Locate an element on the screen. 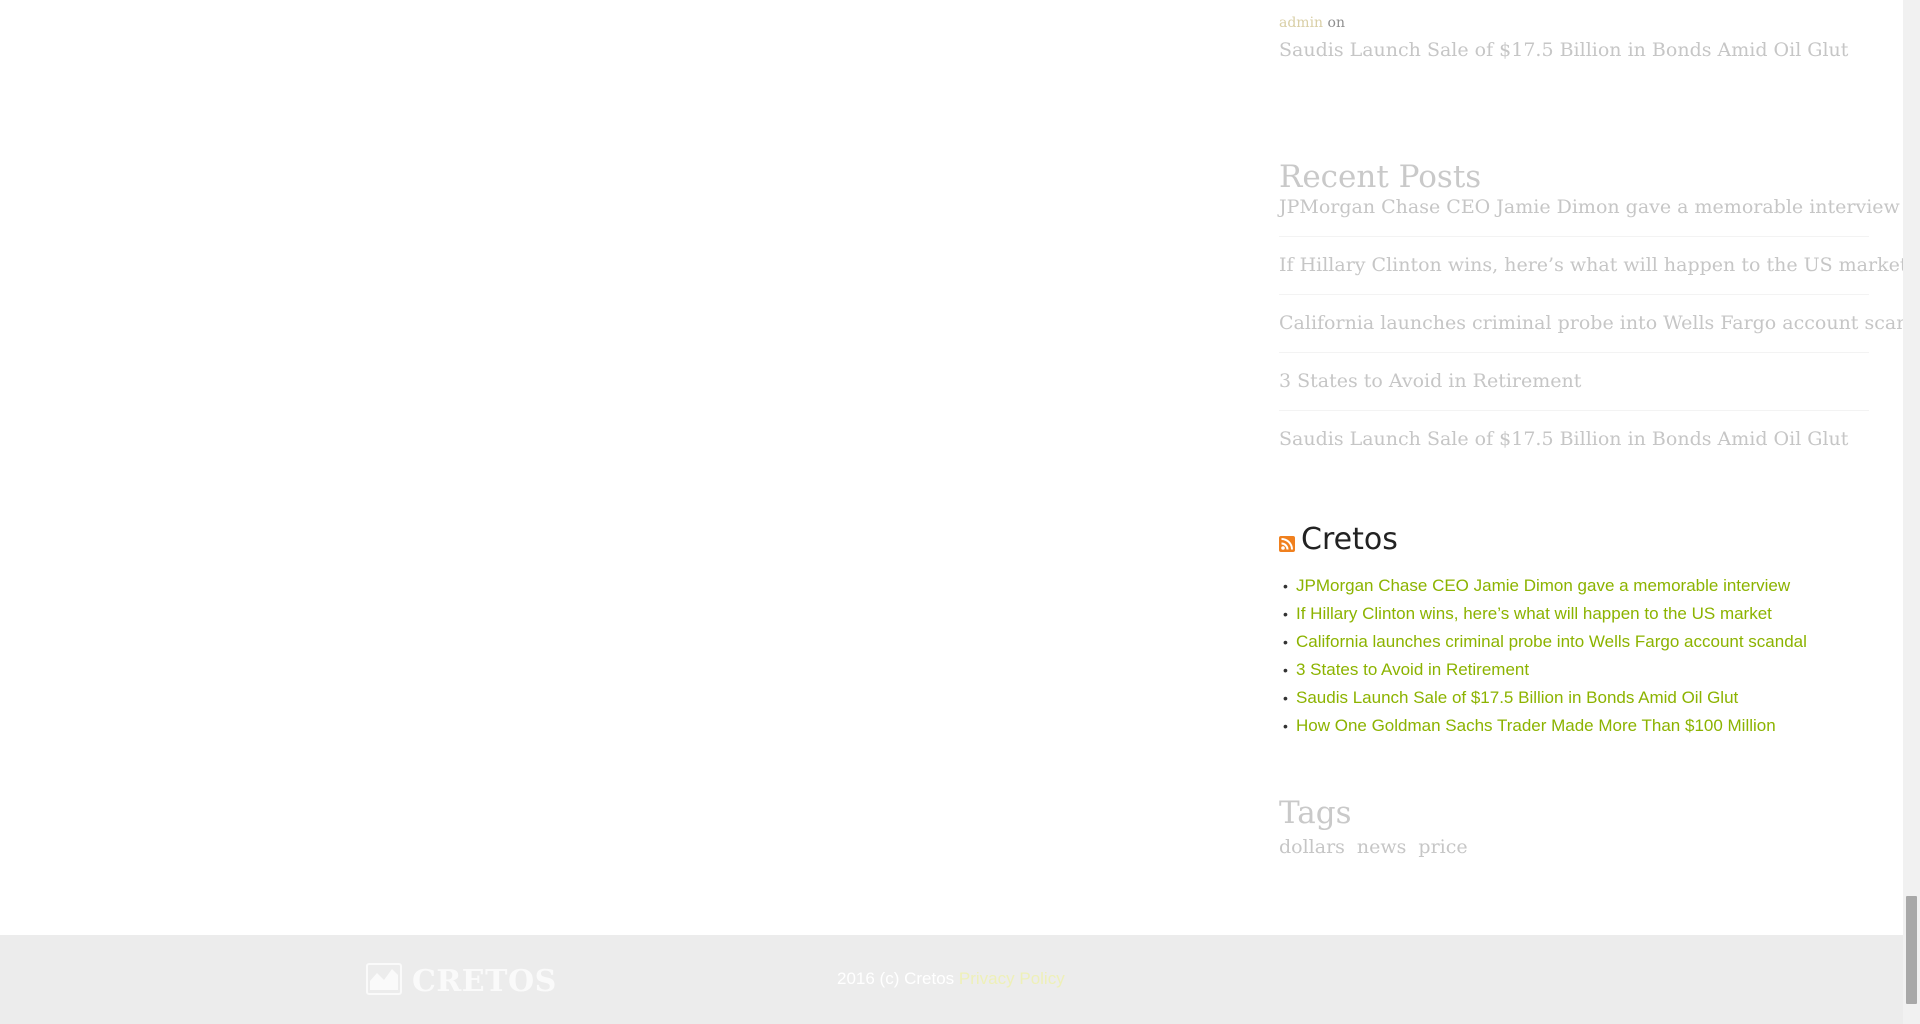 Image resolution: width=1920 pixels, height=1024 pixels. comment-author-link: admin is located at coordinates (1301, 23).